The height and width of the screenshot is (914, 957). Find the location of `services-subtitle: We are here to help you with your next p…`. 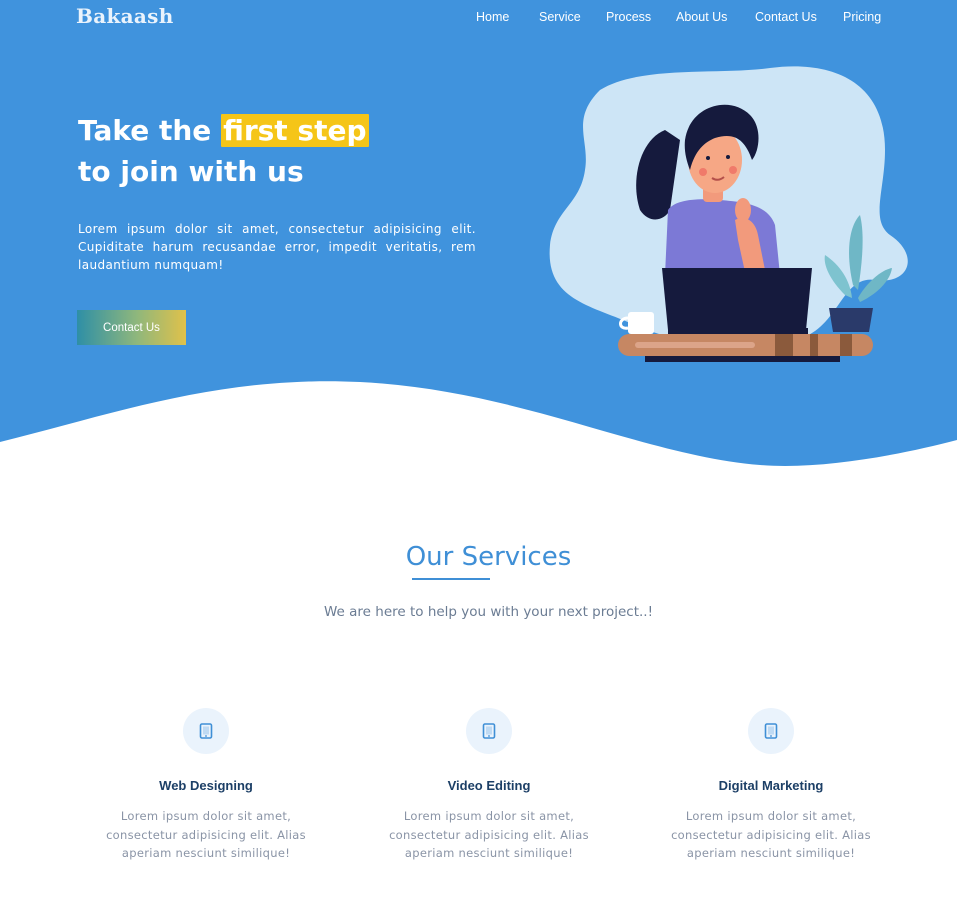

services-subtitle: We are here to help you with your next p… is located at coordinates (488, 612).